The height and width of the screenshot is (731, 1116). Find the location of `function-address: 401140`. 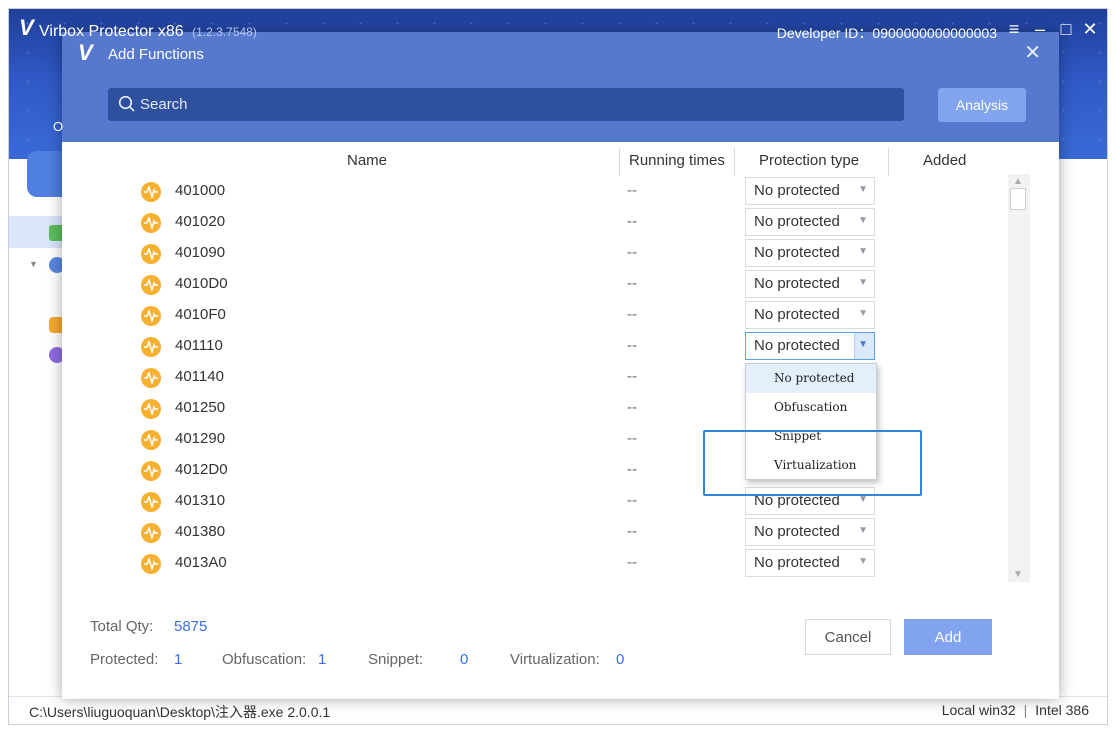

function-address: 401140 is located at coordinates (199, 376).